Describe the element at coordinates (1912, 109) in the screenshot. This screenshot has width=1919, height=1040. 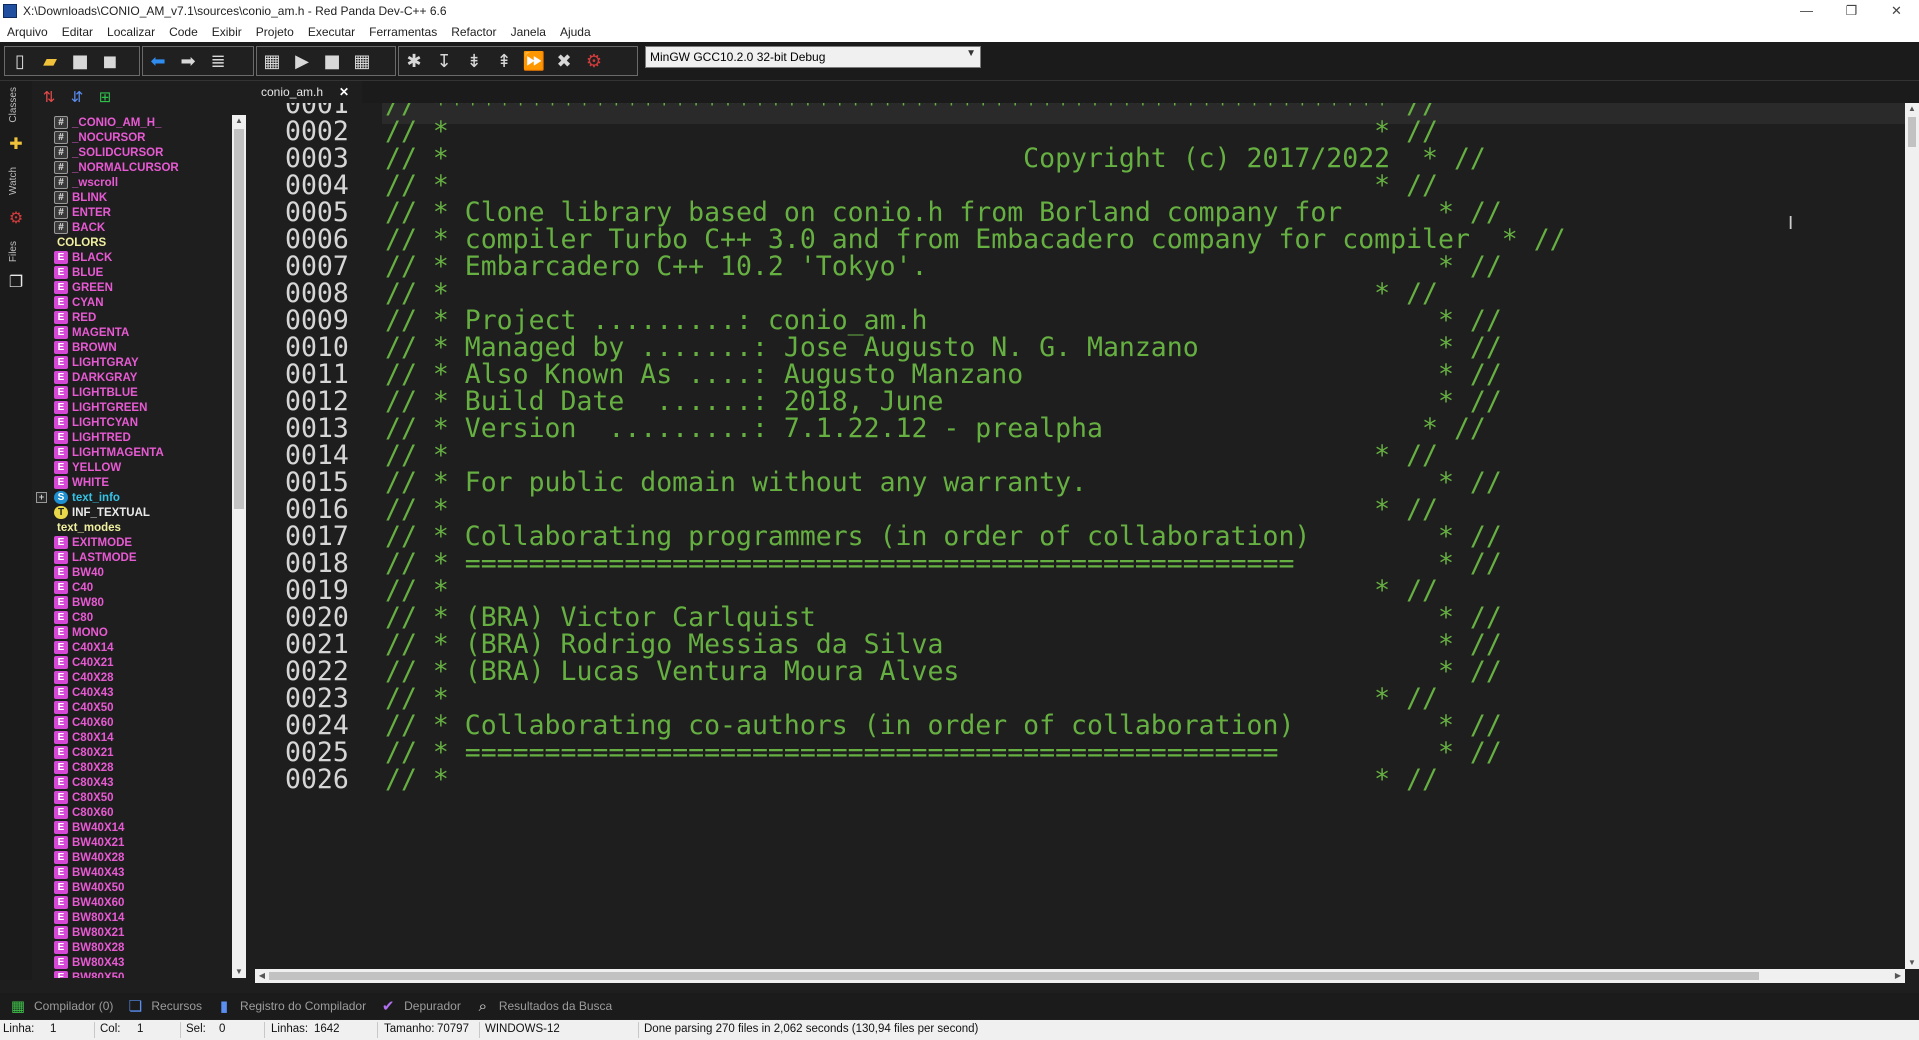
I see `scroll-up-icon: ▲` at that location.